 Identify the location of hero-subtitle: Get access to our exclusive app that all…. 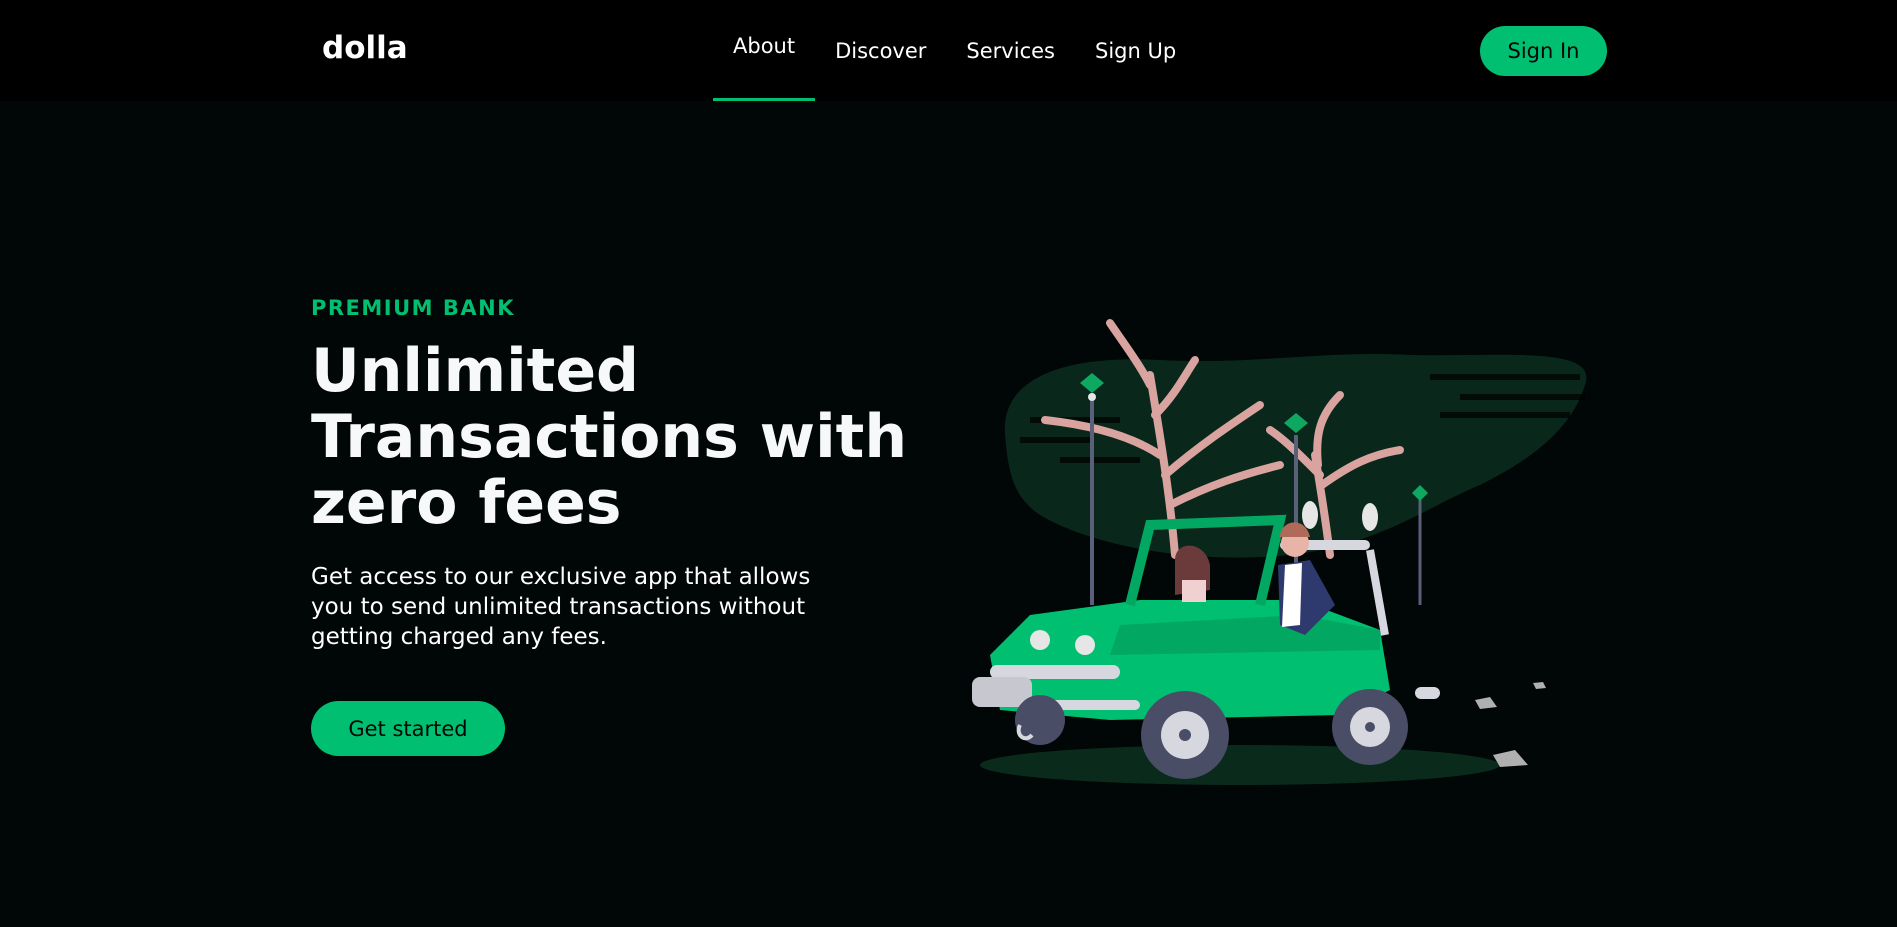
(561, 607).